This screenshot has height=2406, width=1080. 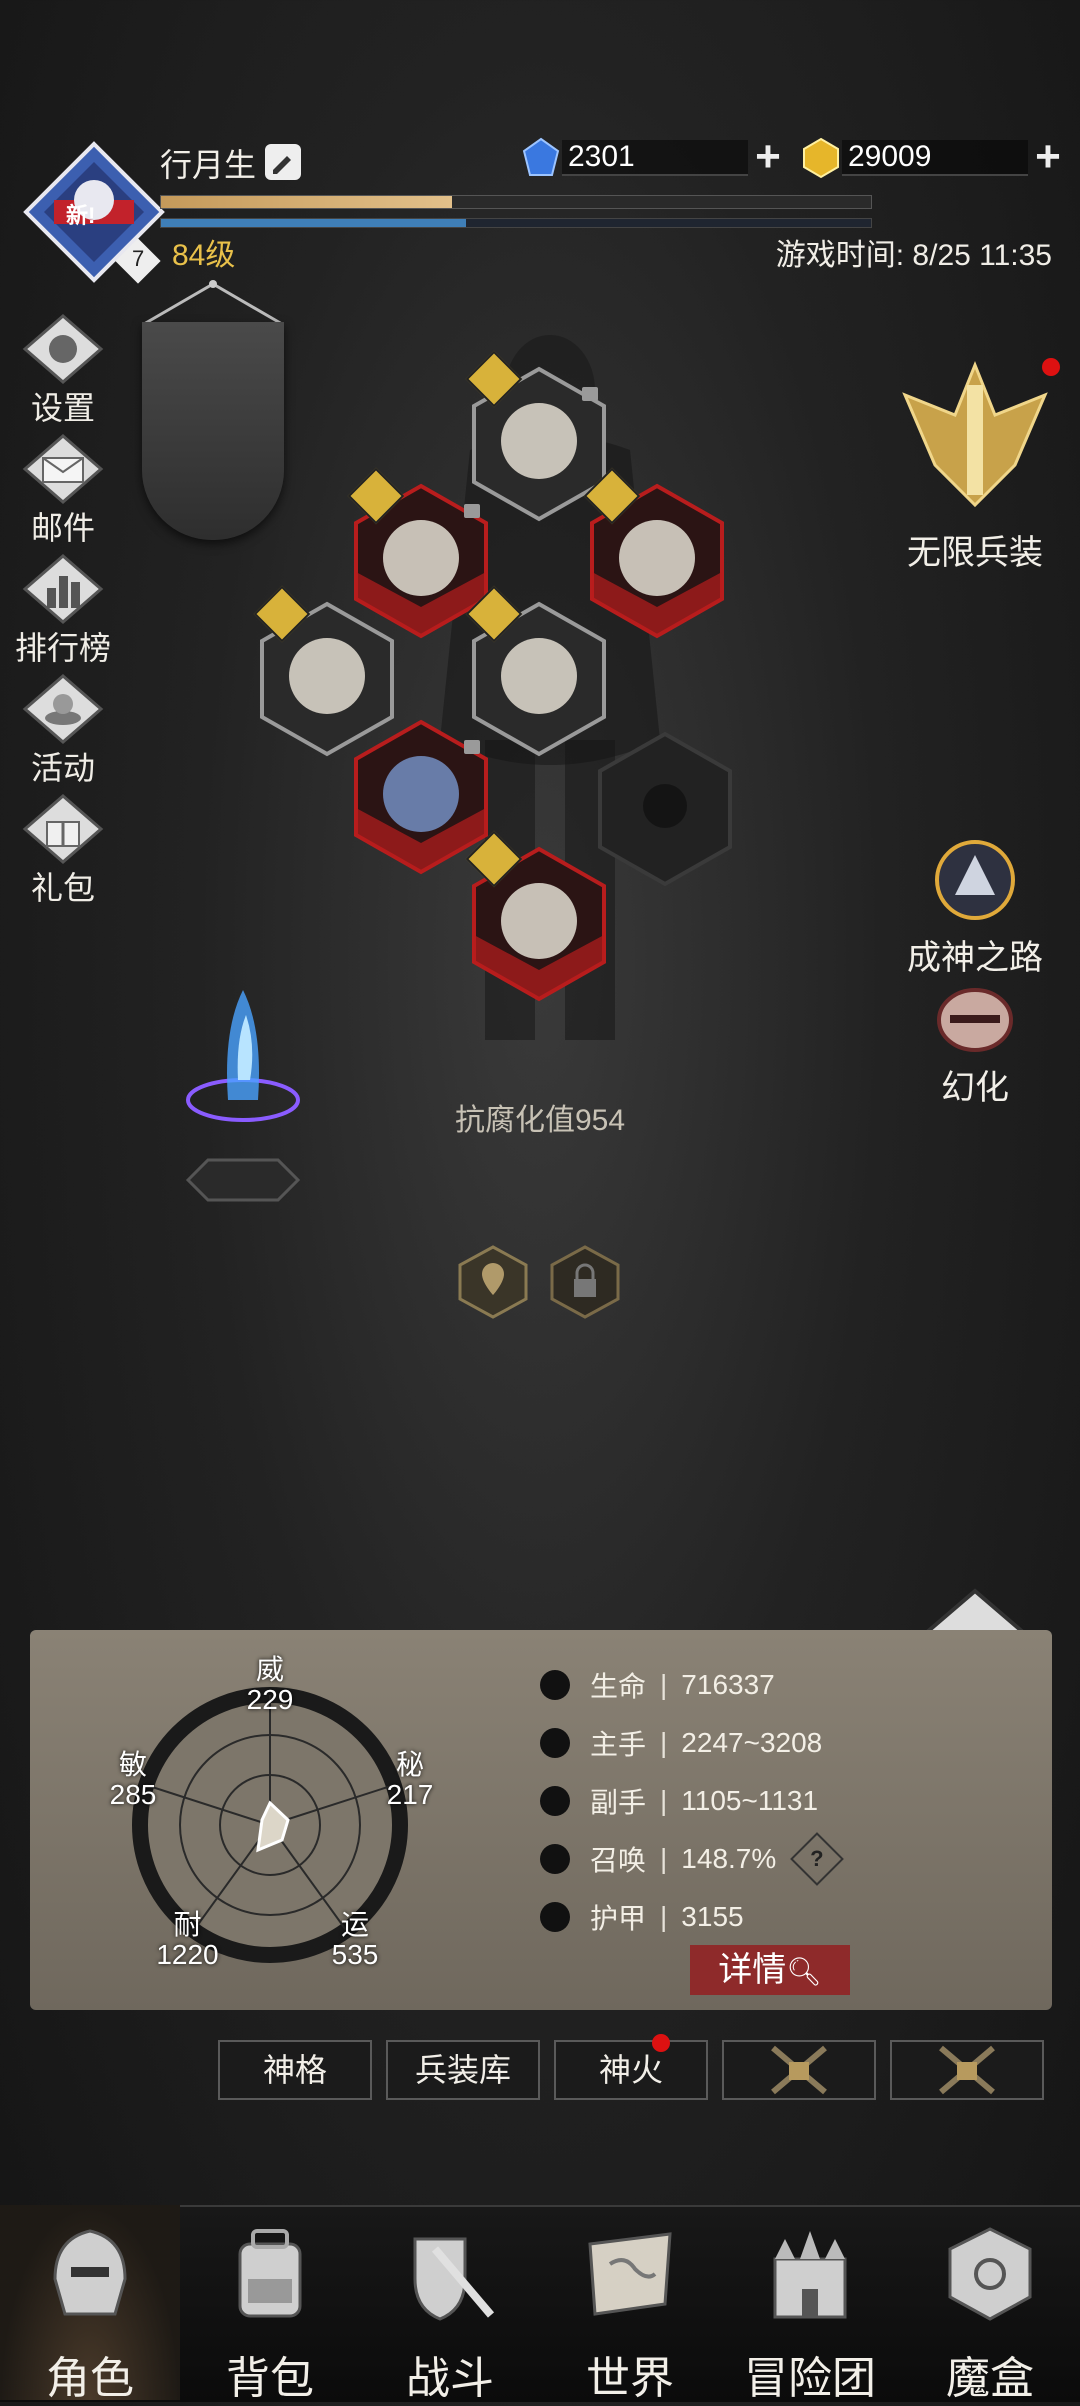 I want to click on lock-button, so click(x=585, y=1282).